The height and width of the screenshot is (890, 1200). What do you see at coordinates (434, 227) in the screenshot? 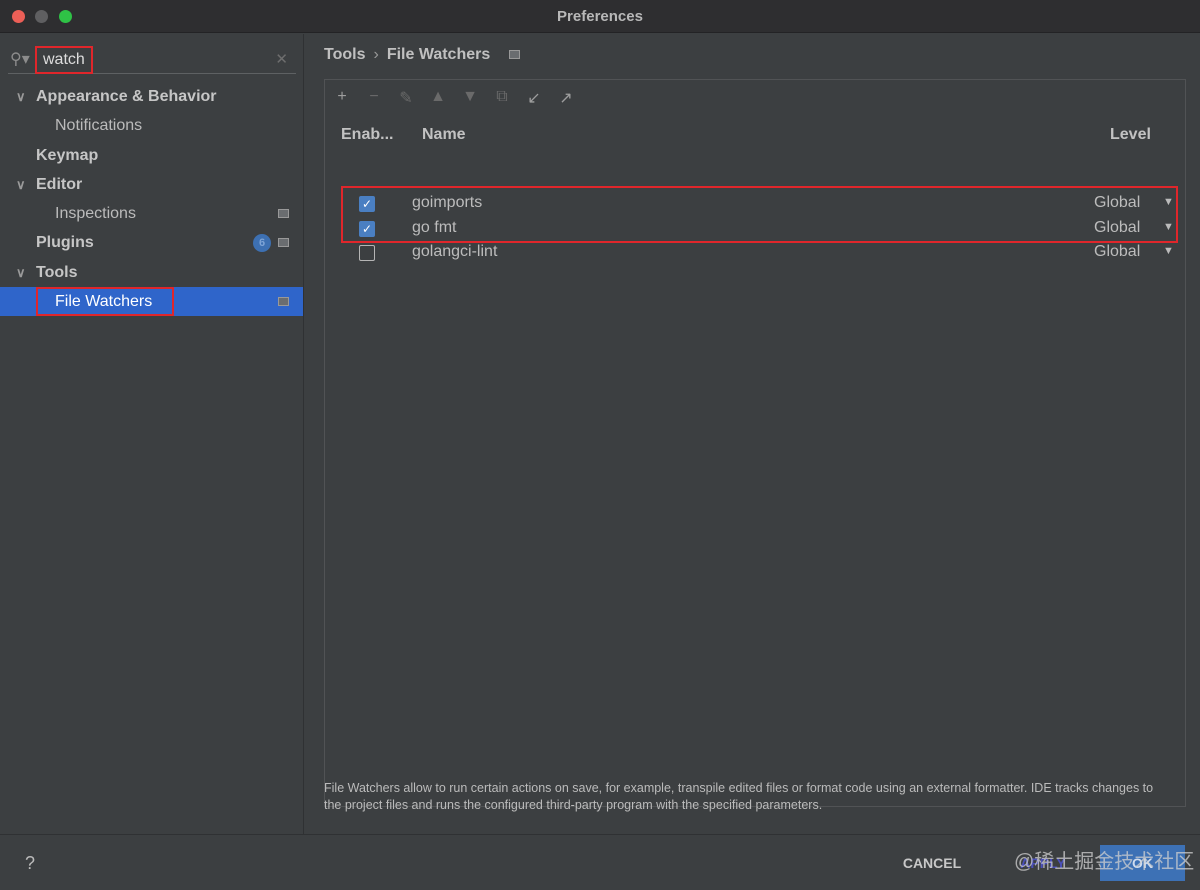
I see `watcher-name: go fmt` at bounding box center [434, 227].